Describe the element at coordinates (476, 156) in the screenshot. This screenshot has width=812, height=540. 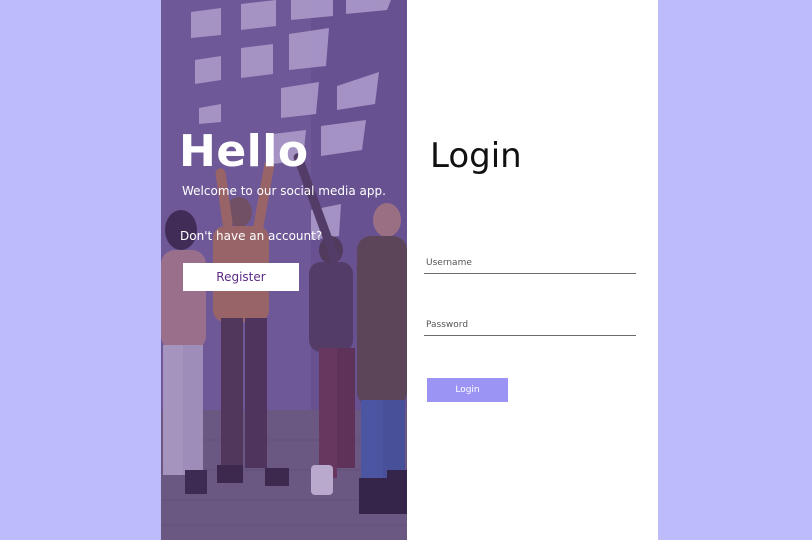
I see `login-title: Login` at that location.